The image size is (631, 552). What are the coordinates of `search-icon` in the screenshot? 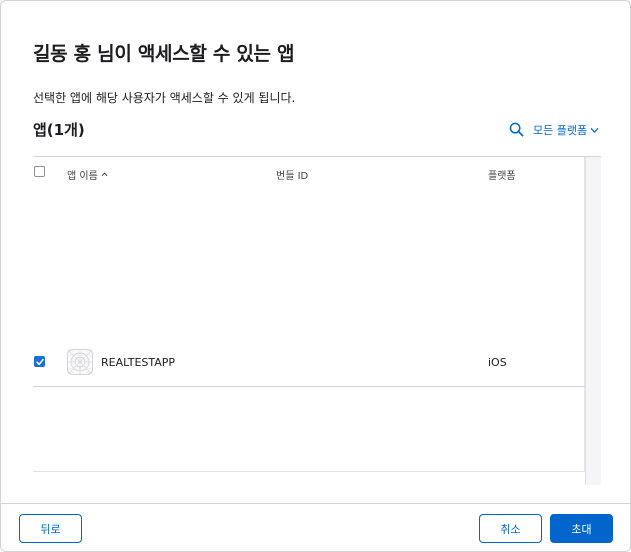 It's located at (516, 129).